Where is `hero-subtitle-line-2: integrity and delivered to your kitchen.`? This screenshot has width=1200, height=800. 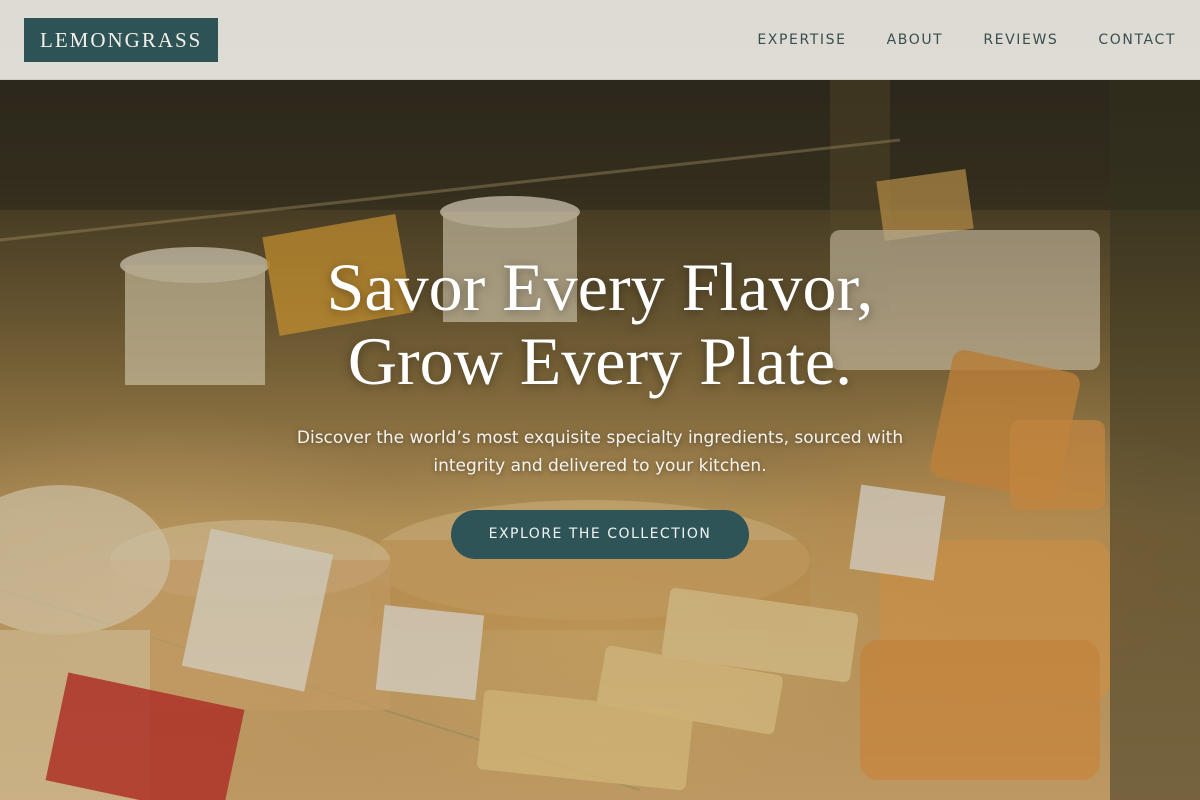
hero-subtitle-line-2: integrity and delivered to your kitchen. is located at coordinates (600, 466).